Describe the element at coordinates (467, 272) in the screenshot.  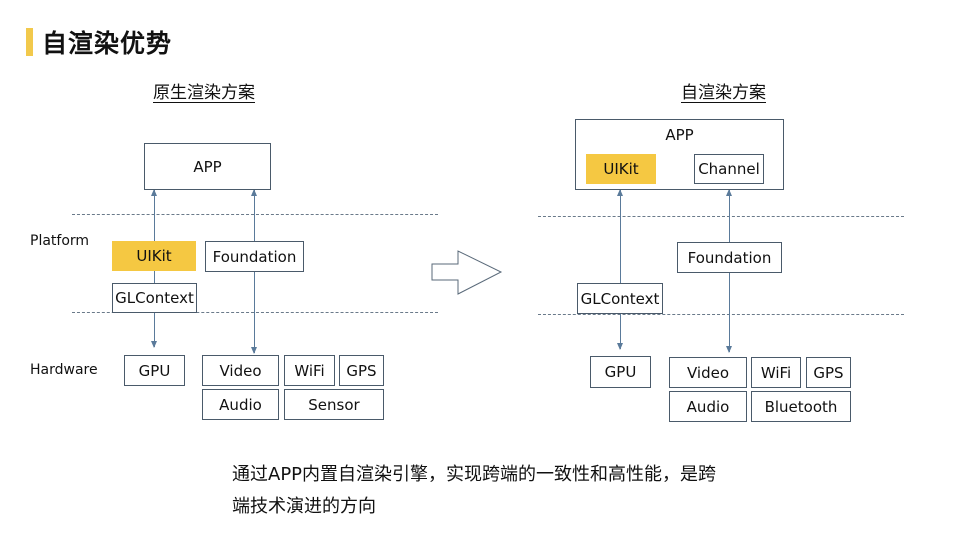
I see `transition-arrow-icon` at that location.